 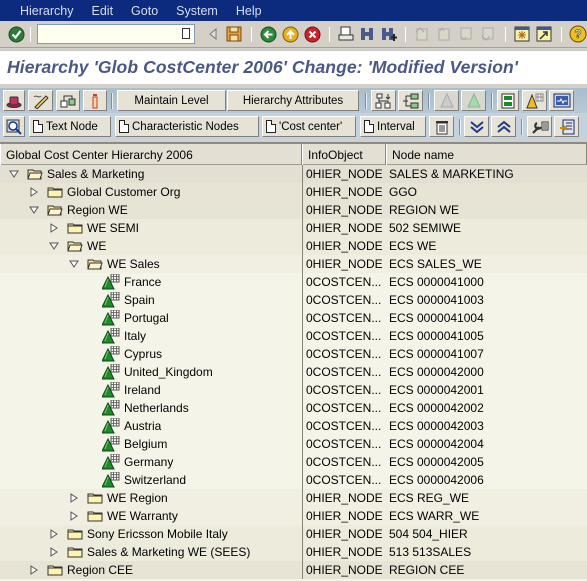 What do you see at coordinates (151, 154) in the screenshot?
I see `column-header-hierarchy: Global Cost Center Hierarchy 2006` at bounding box center [151, 154].